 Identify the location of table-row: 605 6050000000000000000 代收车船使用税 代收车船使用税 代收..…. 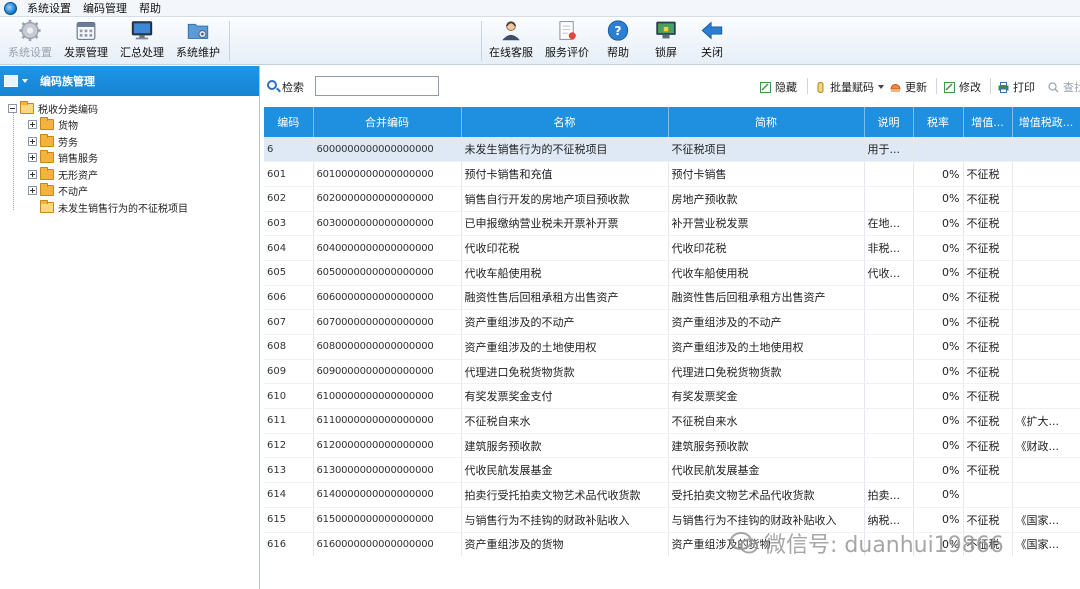
(672, 273).